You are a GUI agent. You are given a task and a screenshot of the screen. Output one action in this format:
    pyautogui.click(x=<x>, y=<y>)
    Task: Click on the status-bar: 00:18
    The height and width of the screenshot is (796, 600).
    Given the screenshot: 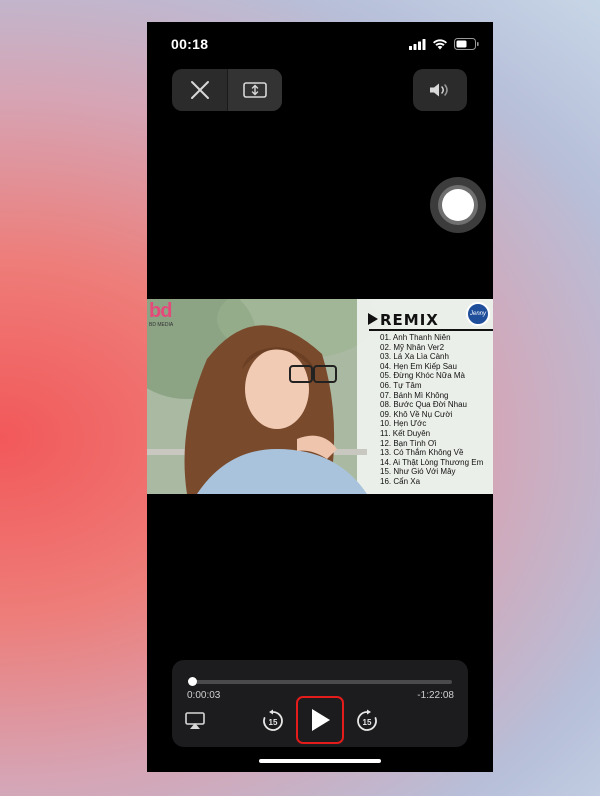 What is the action you would take?
    pyautogui.click(x=320, y=44)
    